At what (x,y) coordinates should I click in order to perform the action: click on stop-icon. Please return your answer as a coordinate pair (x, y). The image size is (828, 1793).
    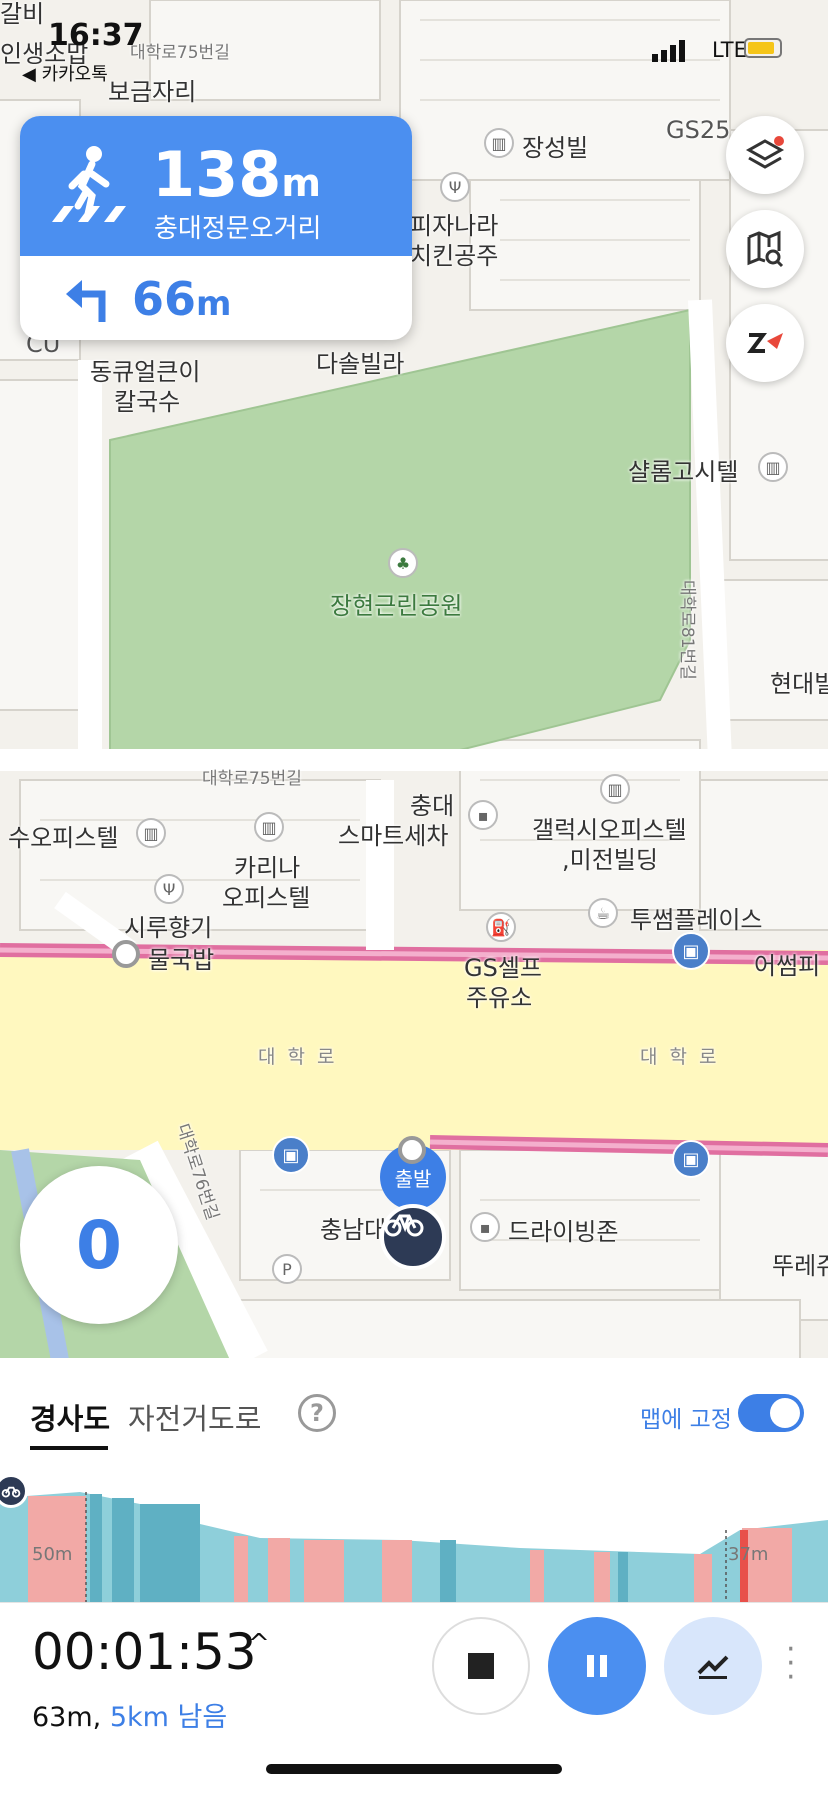
    Looking at the image, I should click on (481, 1666).